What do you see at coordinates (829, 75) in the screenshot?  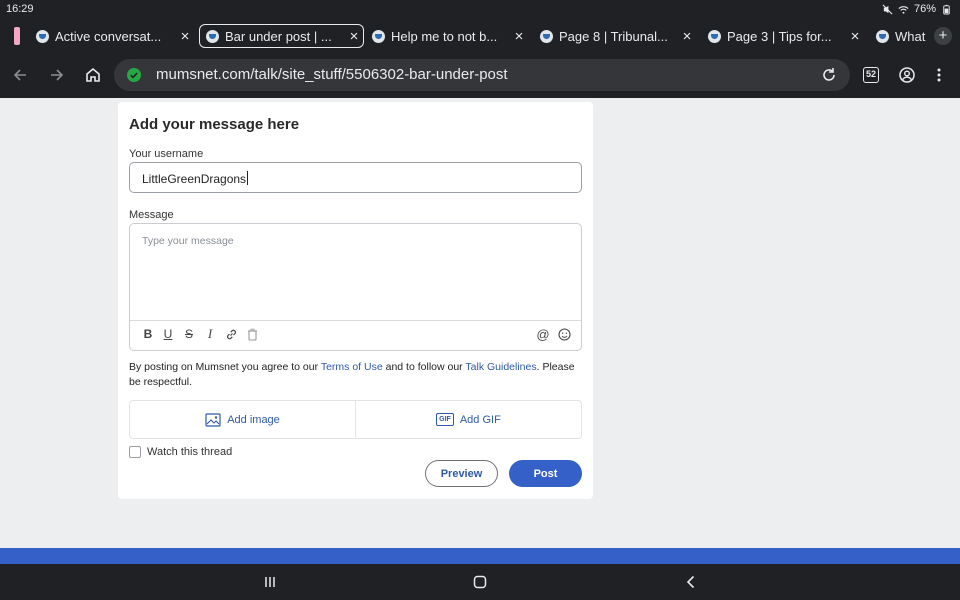 I see `reload-icon` at bounding box center [829, 75].